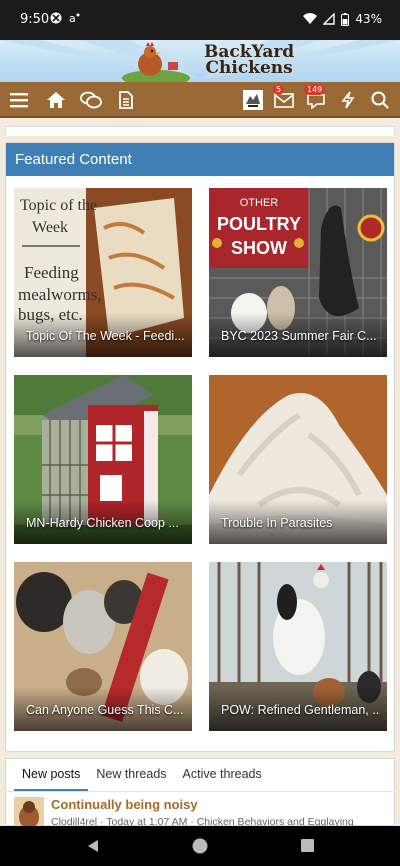 The width and height of the screenshot is (400, 866). Describe the element at coordinates (200, 100) in the screenshot. I see `main-nav-bar: 5 149` at that location.